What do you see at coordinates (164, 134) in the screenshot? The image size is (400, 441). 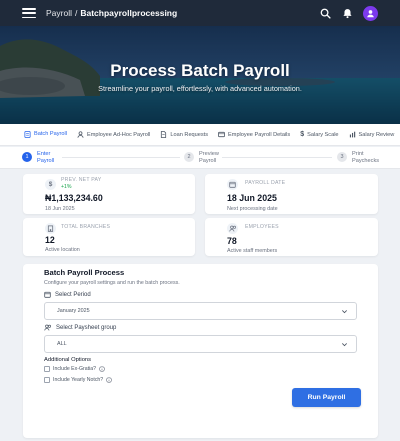 I see `file-icon` at bounding box center [164, 134].